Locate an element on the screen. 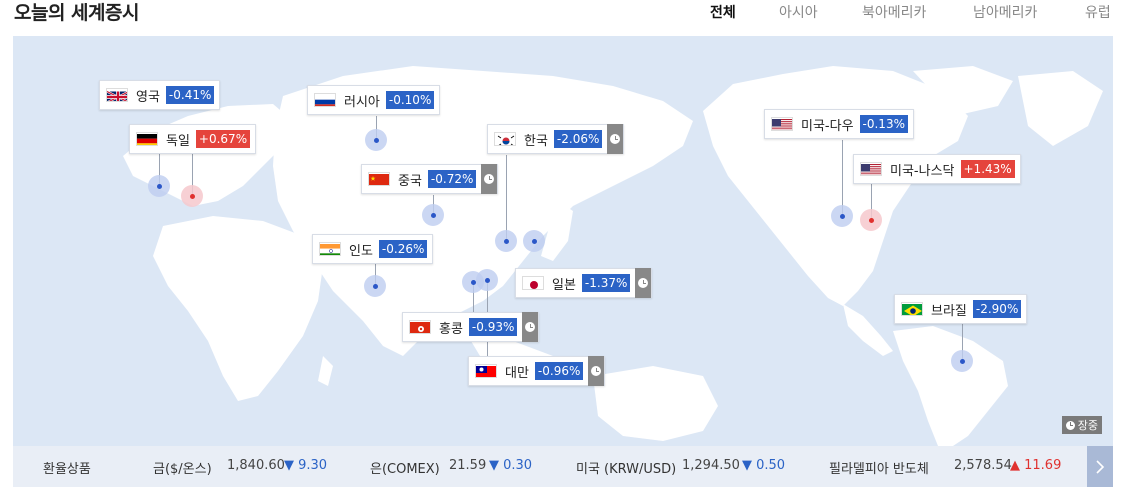  market-card-taiwan: 대만 -0.96% is located at coordinates (537, 371).